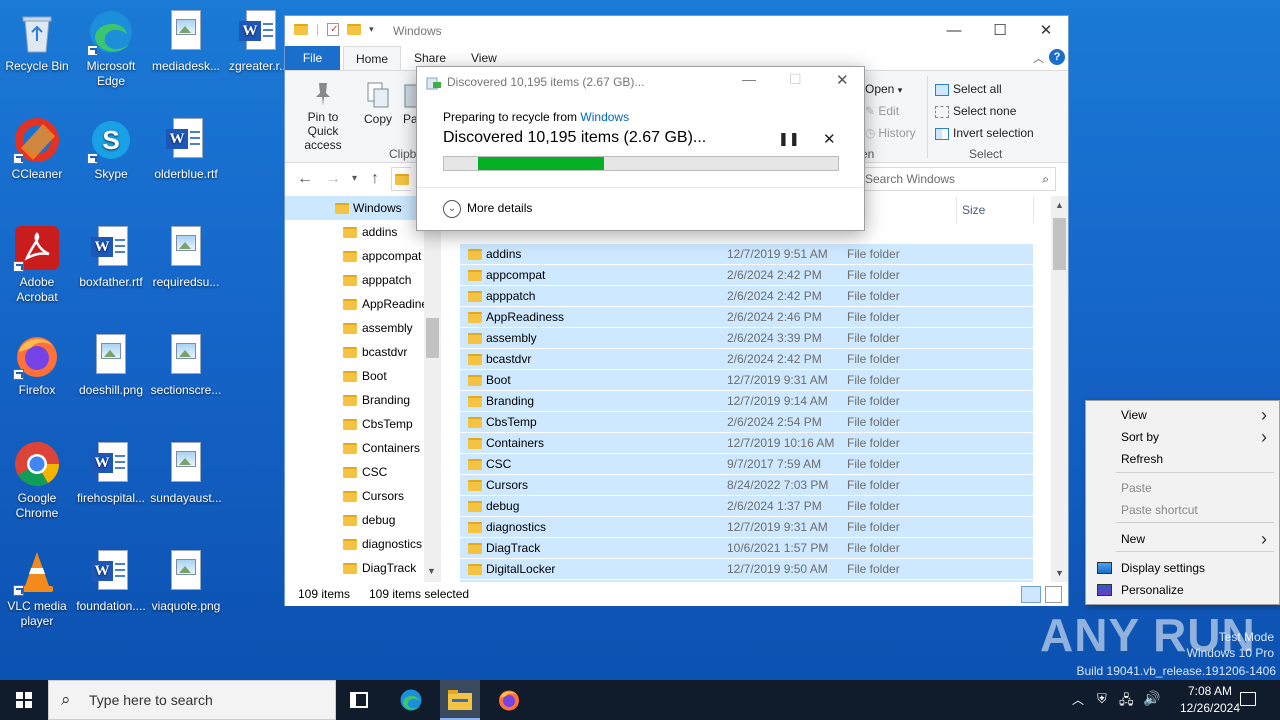 Image resolution: width=1280 pixels, height=720 pixels. What do you see at coordinates (111, 149) in the screenshot?
I see `desktop-icon-skype: S Skype` at bounding box center [111, 149].